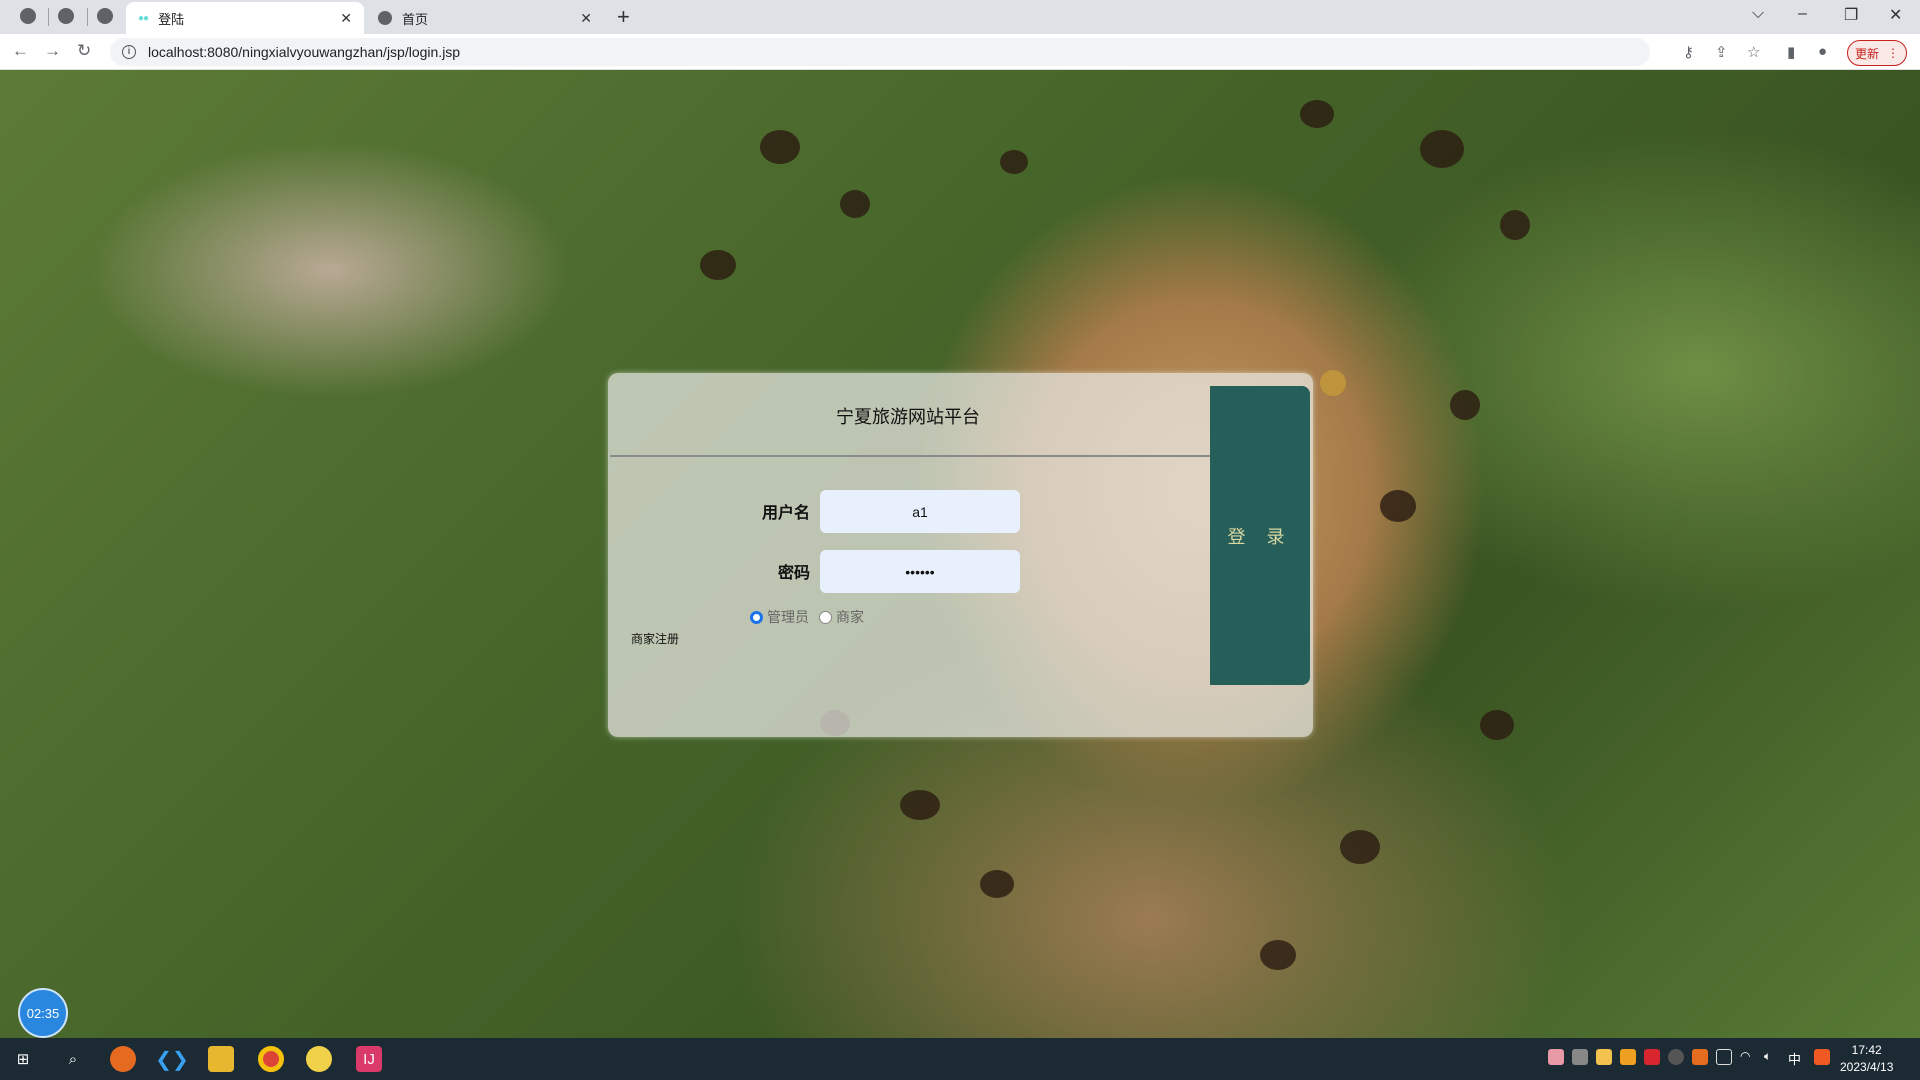 This screenshot has width=1920, height=1080. I want to click on site-title: 宁夏旅游网站平台, so click(908, 417).